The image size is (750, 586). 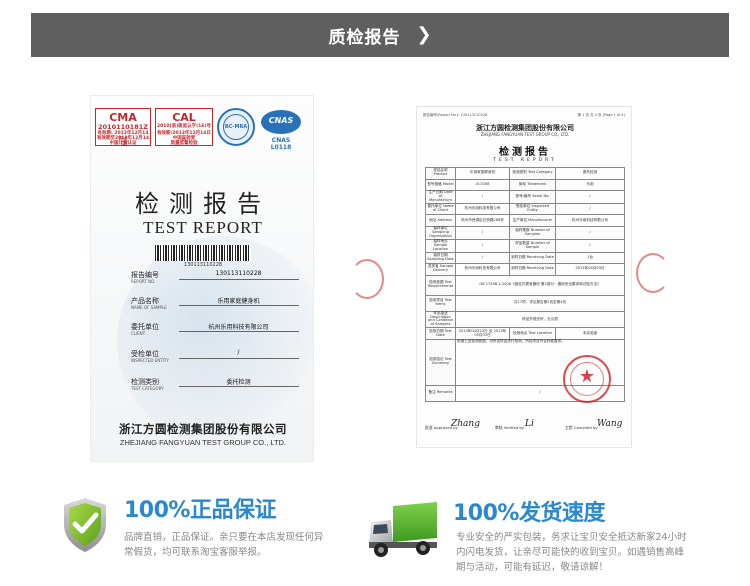 I want to click on delivery-truck-icon, so click(x=403, y=530).